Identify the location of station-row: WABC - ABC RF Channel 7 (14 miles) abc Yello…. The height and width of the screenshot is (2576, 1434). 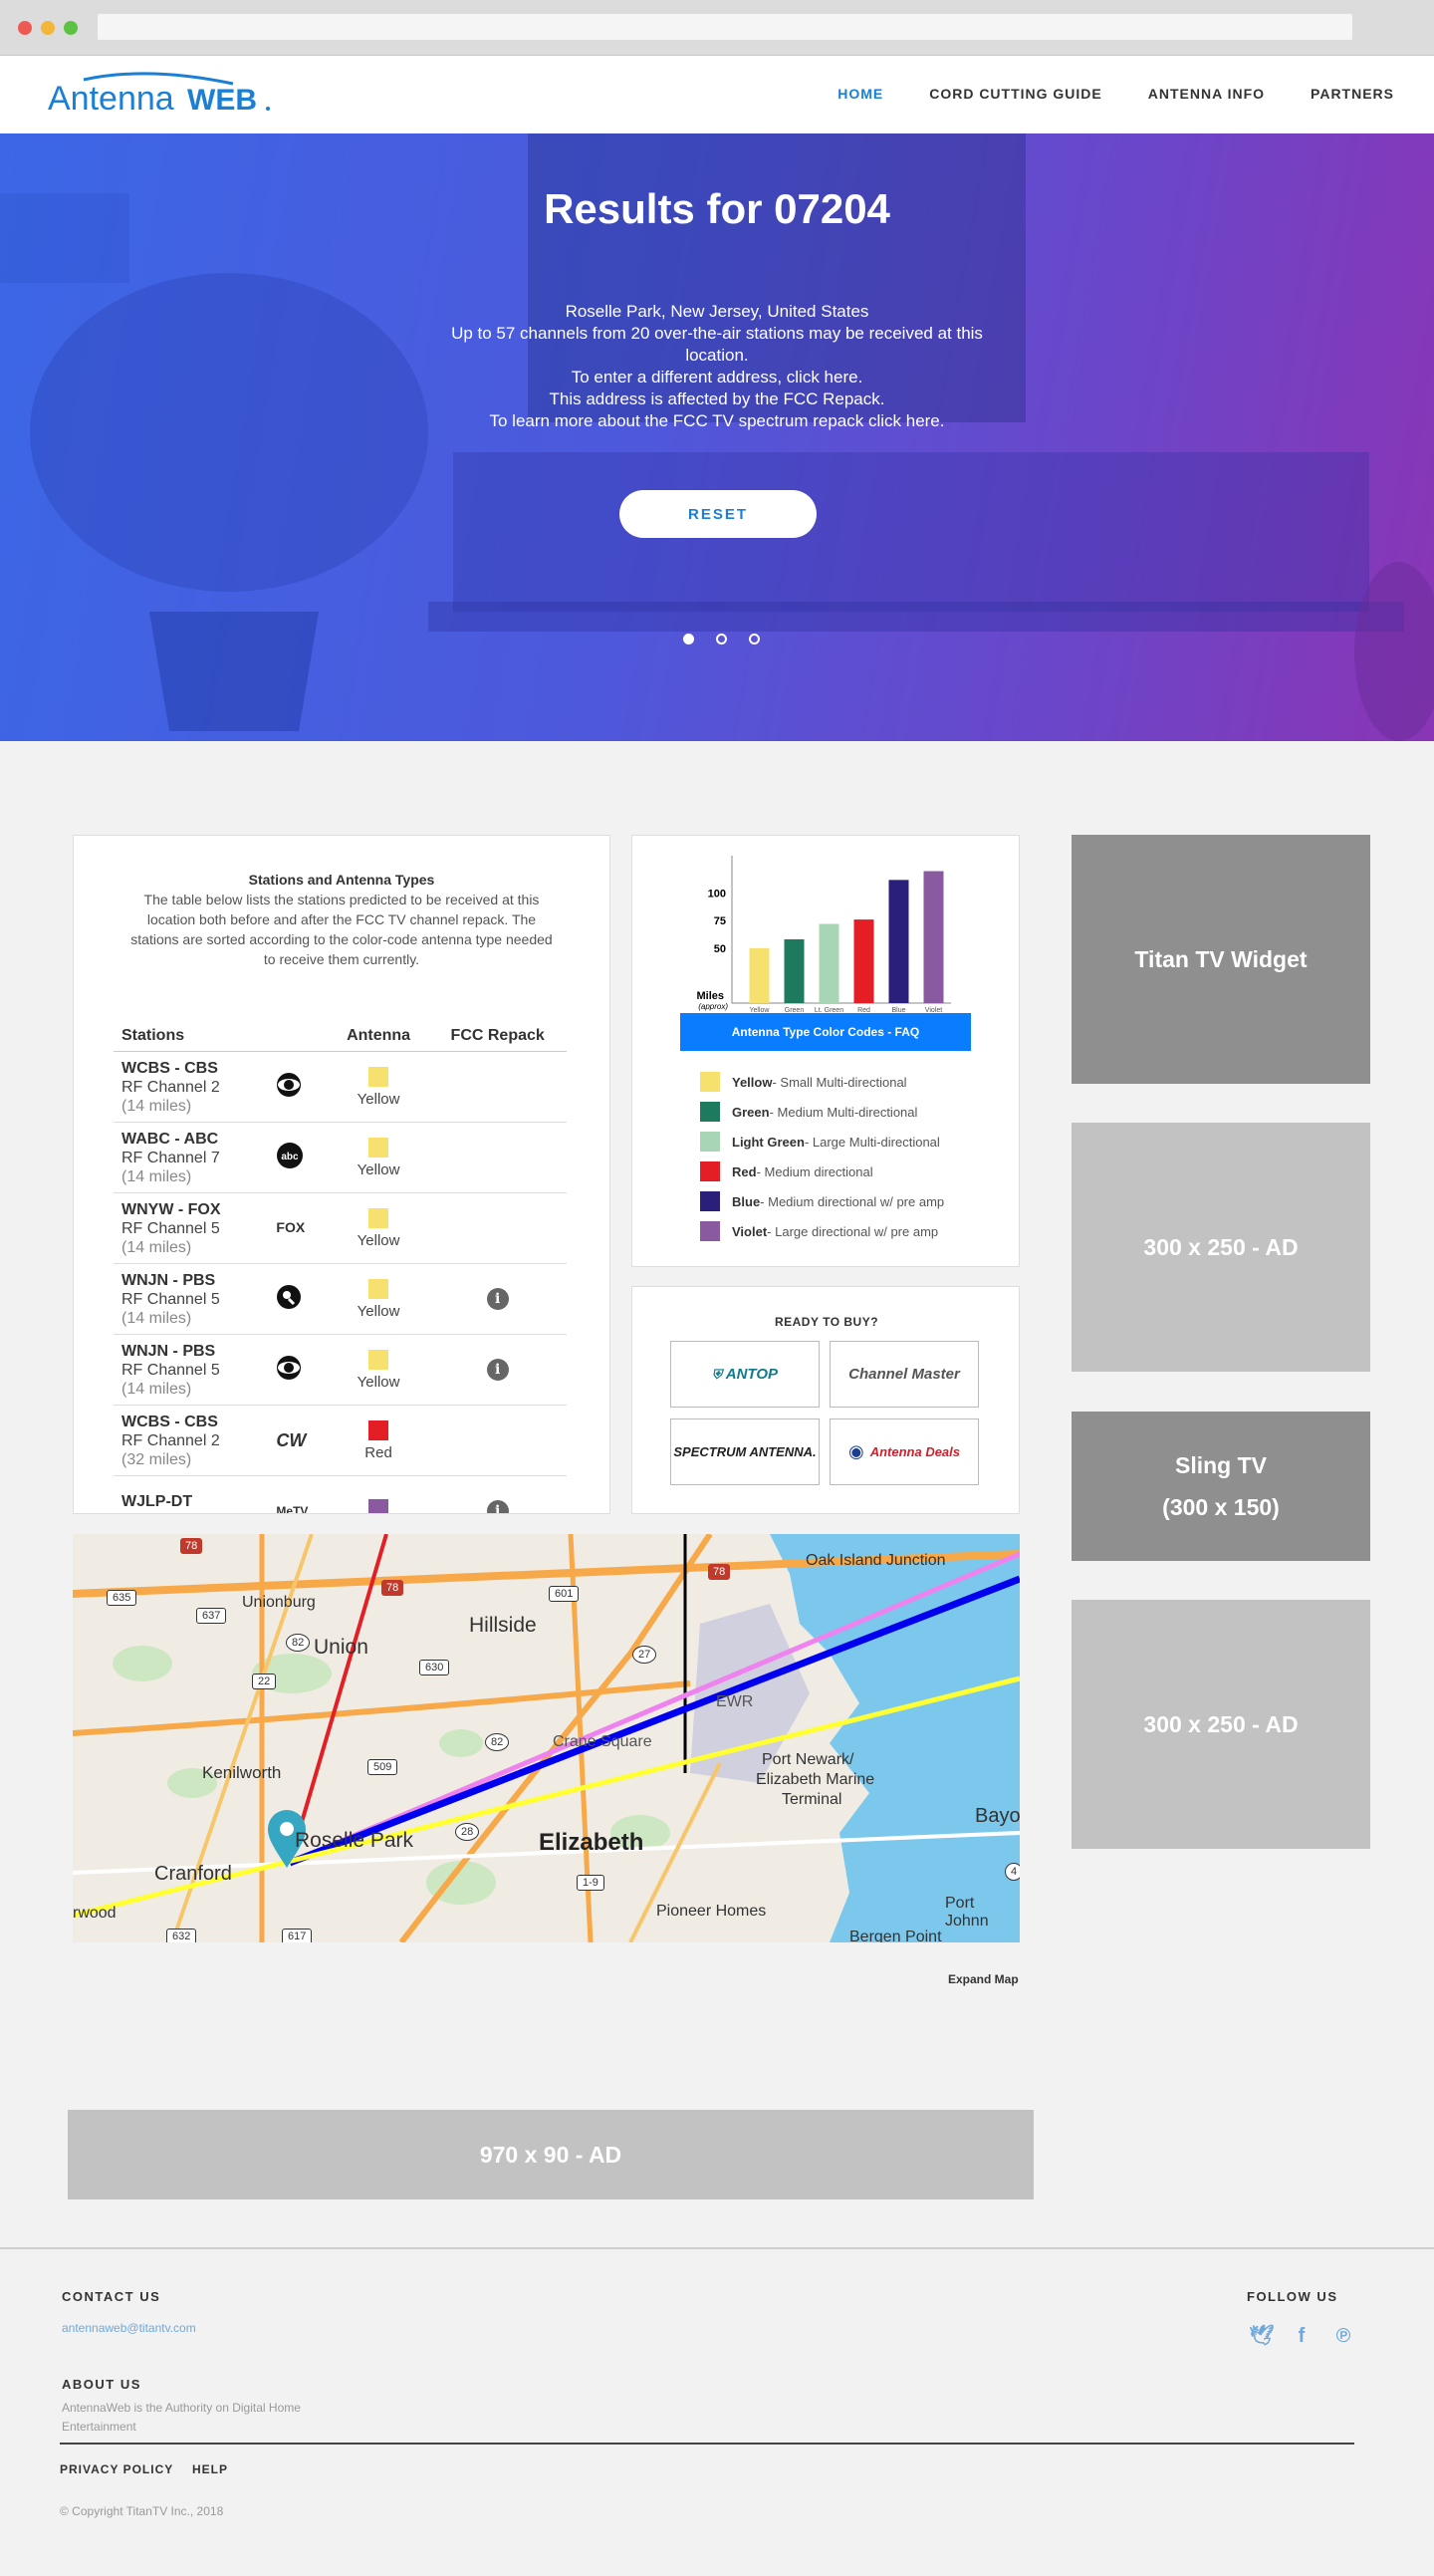
(340, 1157).